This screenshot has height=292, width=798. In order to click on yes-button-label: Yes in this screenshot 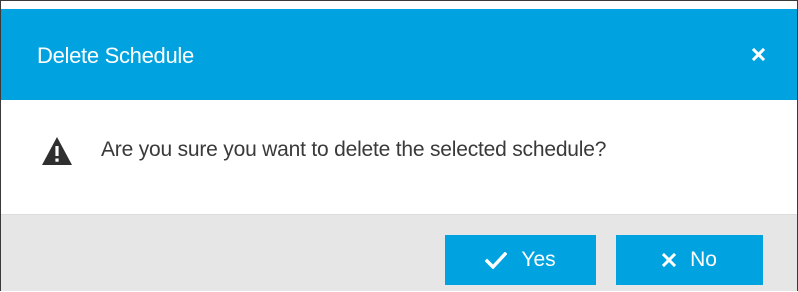, I will do `click(538, 259)`.